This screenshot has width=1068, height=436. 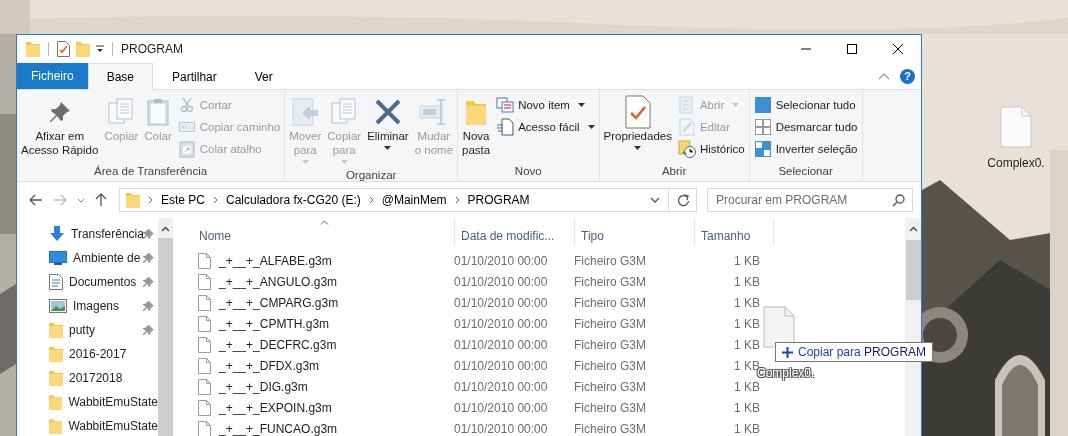 What do you see at coordinates (414, 200) in the screenshot?
I see `breadcrumb: @MainMem` at bounding box center [414, 200].